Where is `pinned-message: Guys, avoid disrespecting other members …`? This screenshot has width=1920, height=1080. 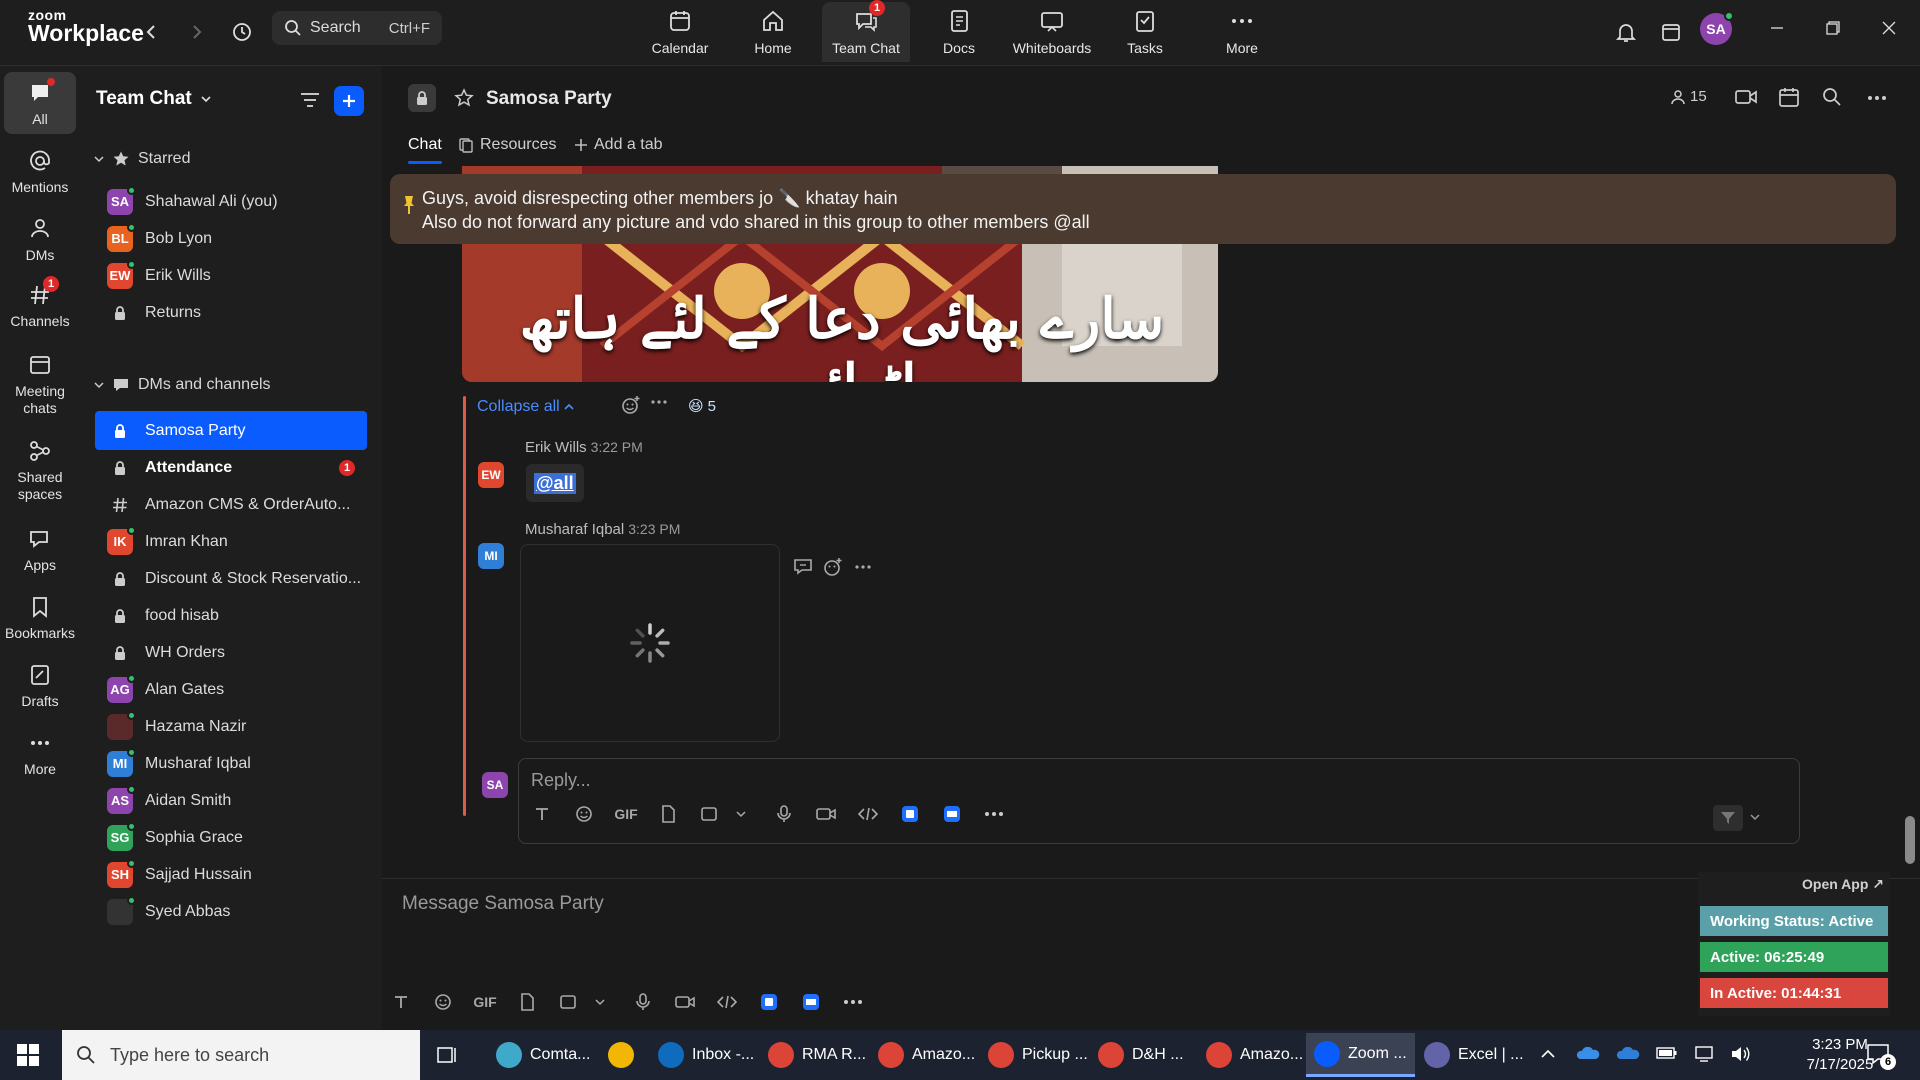
pinned-message: Guys, avoid disrespecting other members … is located at coordinates (1143, 209).